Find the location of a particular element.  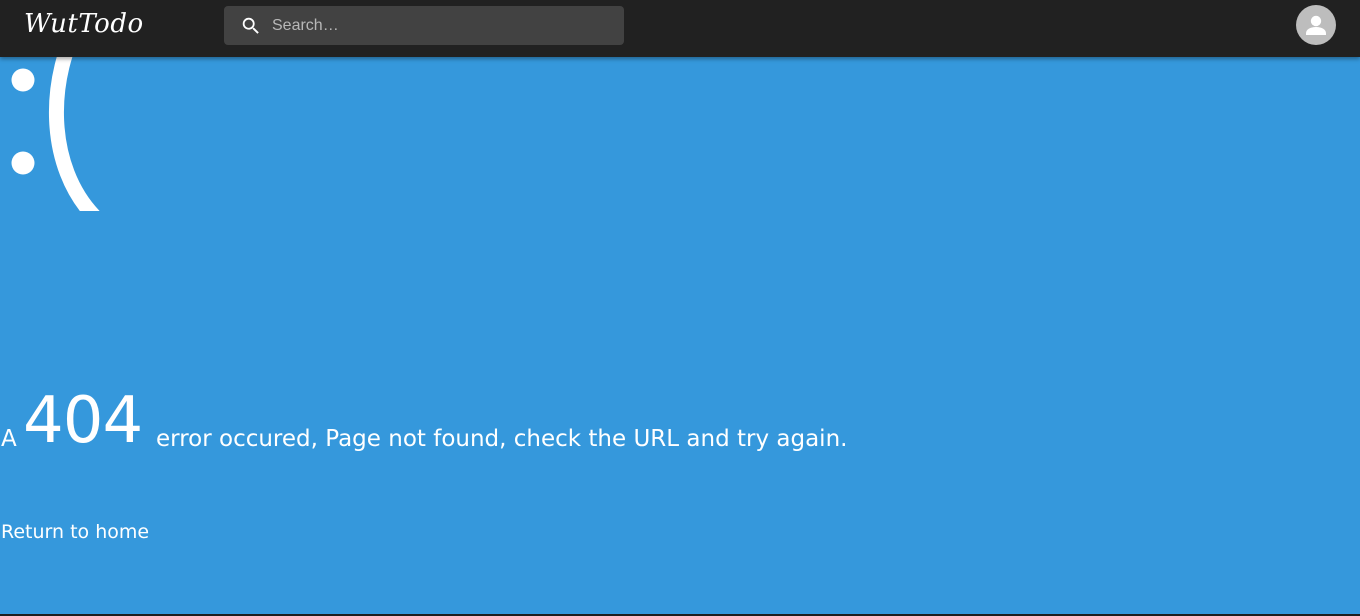

sad-face-eye-bottom is located at coordinates (23, 163).